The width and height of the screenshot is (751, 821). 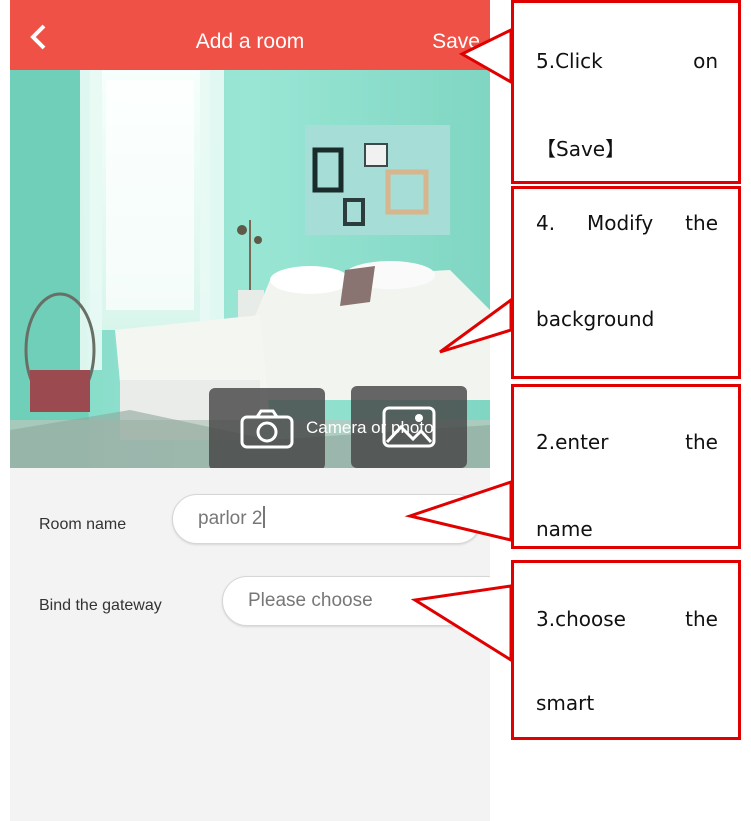 I want to click on background-callout-pointer, so click(x=476, y=325).